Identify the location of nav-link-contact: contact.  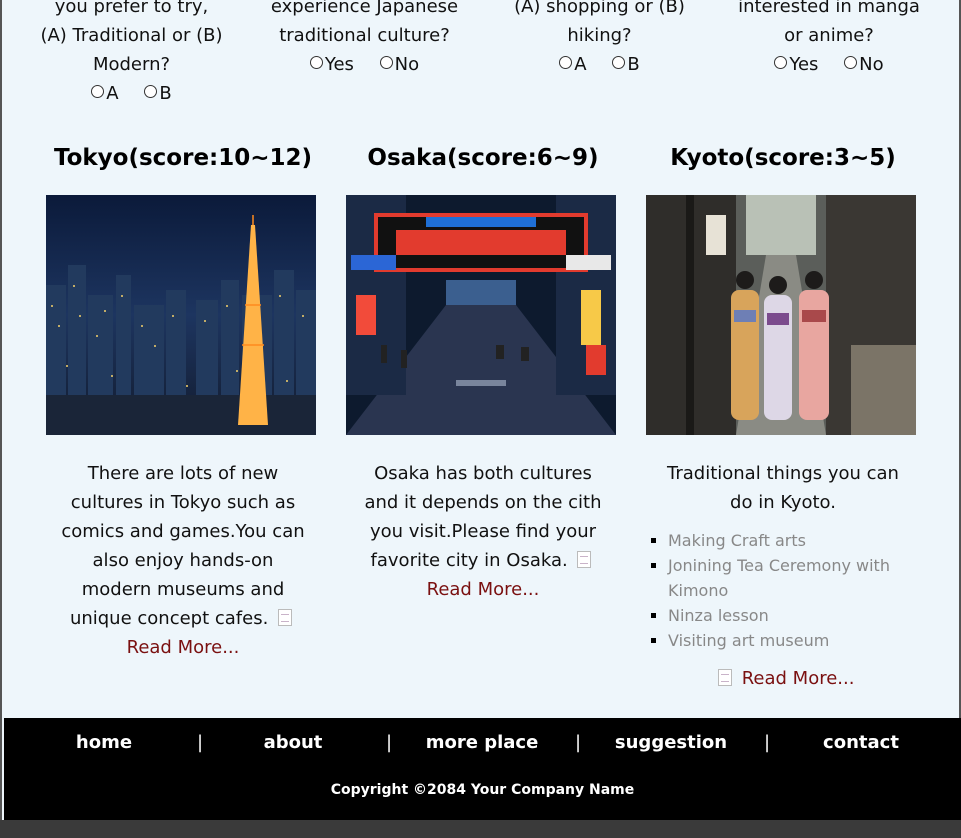
(861, 742).